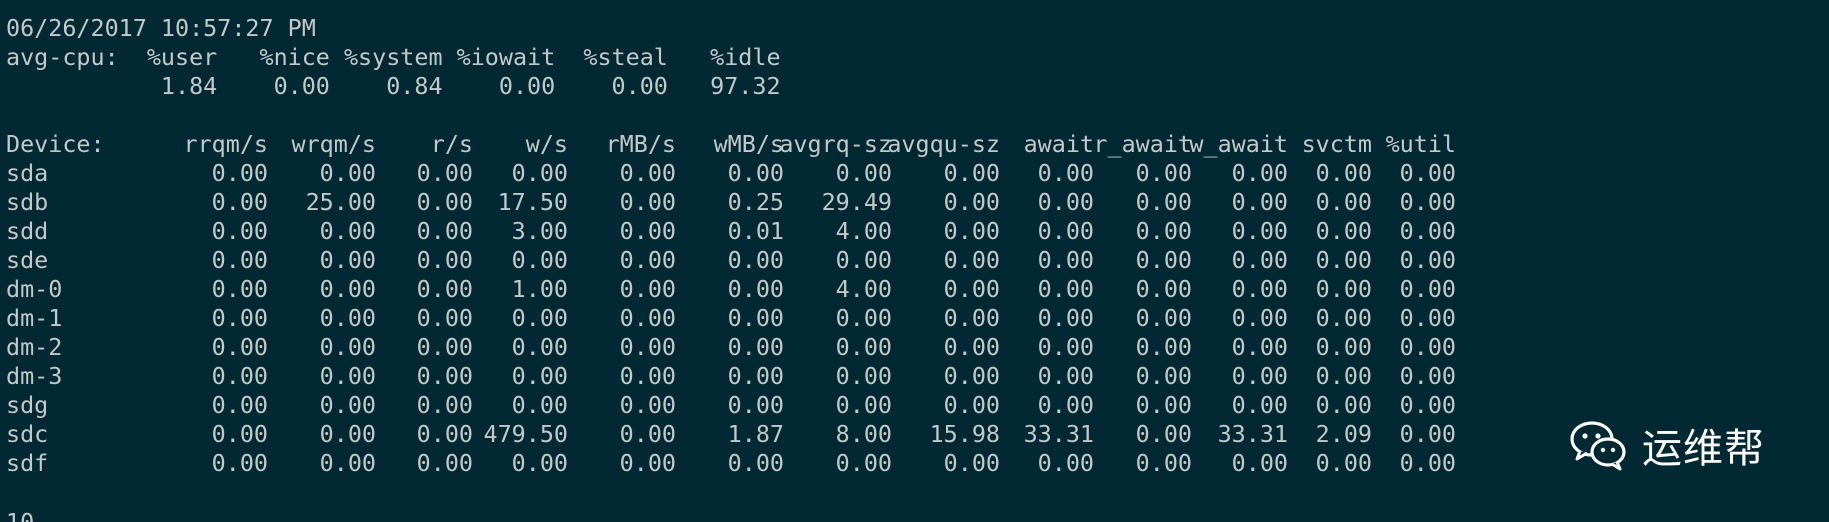  Describe the element at coordinates (27, 405) in the screenshot. I see `device-name-cell: sdg` at that location.